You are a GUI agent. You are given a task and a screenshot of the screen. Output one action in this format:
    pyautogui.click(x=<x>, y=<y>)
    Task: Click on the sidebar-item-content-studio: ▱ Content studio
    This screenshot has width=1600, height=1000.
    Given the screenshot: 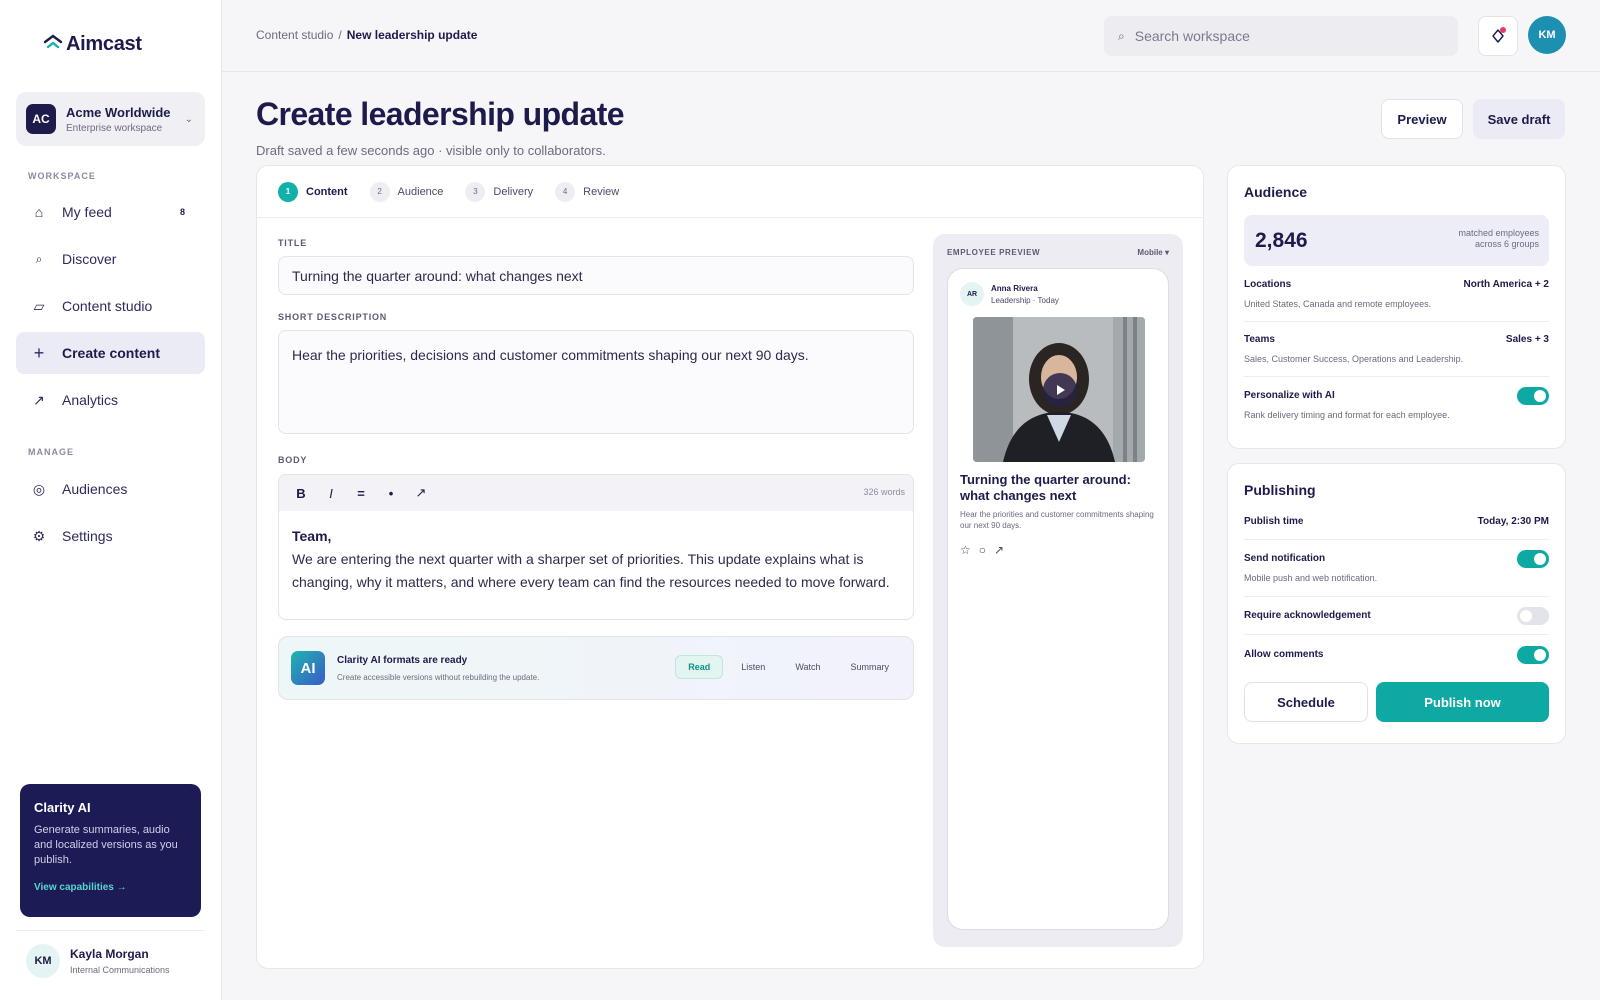 What is the action you would take?
    pyautogui.click(x=110, y=306)
    